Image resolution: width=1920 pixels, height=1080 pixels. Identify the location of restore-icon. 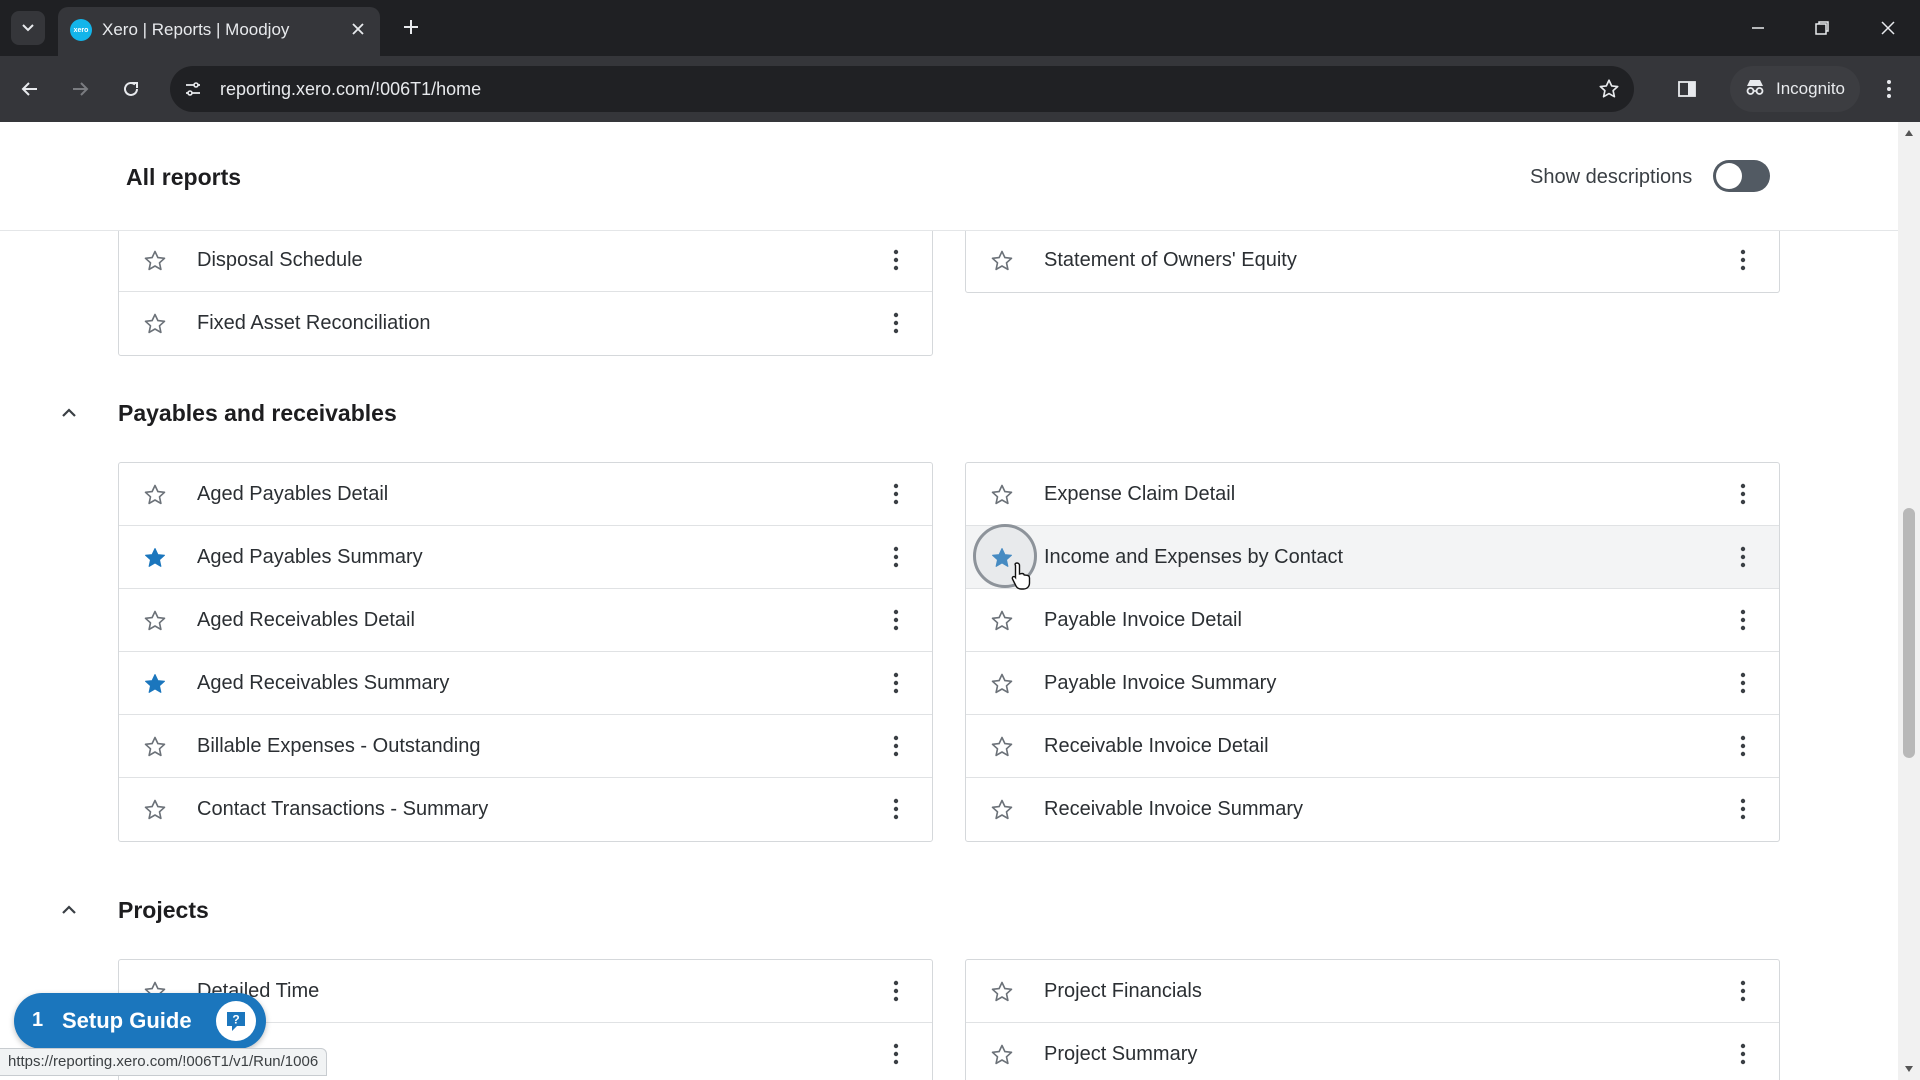
(1822, 28).